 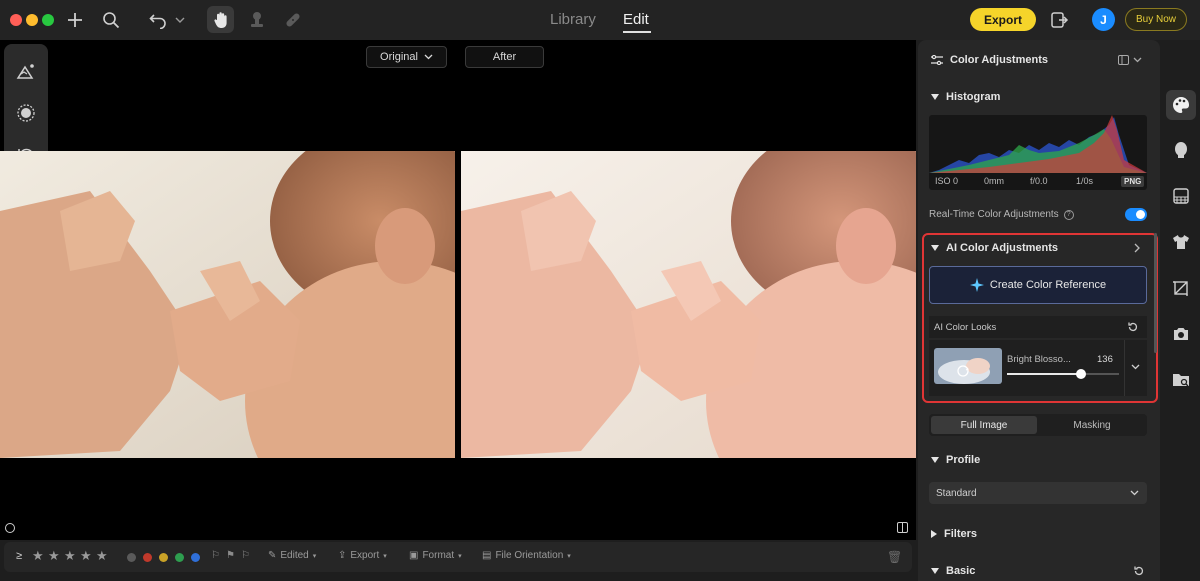 I want to click on create-color-reference-button: Create Color Reference, so click(x=1038, y=285).